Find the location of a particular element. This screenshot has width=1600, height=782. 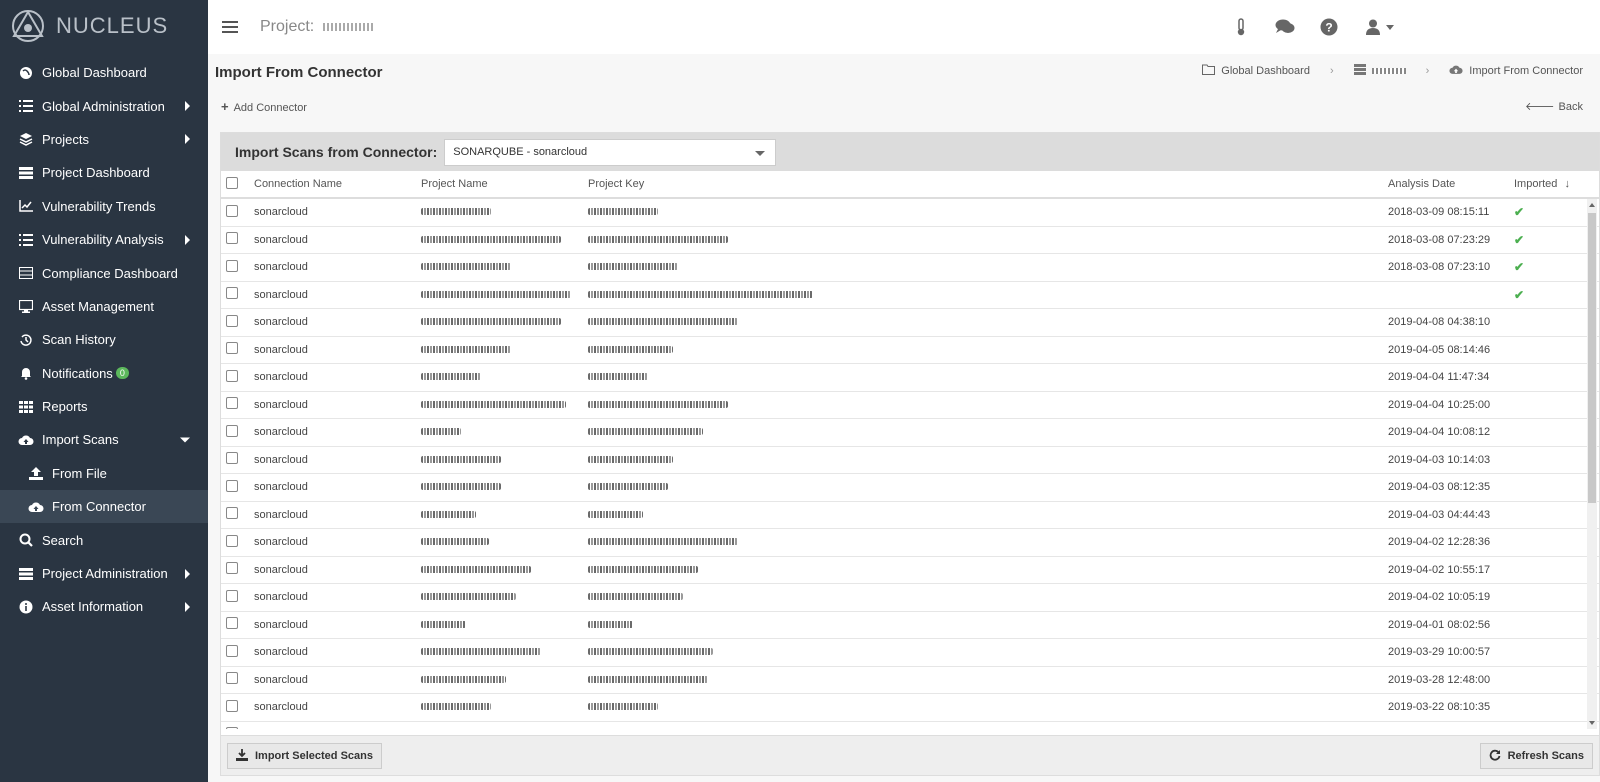

table-row: sonarcloud 2018-03-08 07:23:29 ✔ is located at coordinates (910, 240).